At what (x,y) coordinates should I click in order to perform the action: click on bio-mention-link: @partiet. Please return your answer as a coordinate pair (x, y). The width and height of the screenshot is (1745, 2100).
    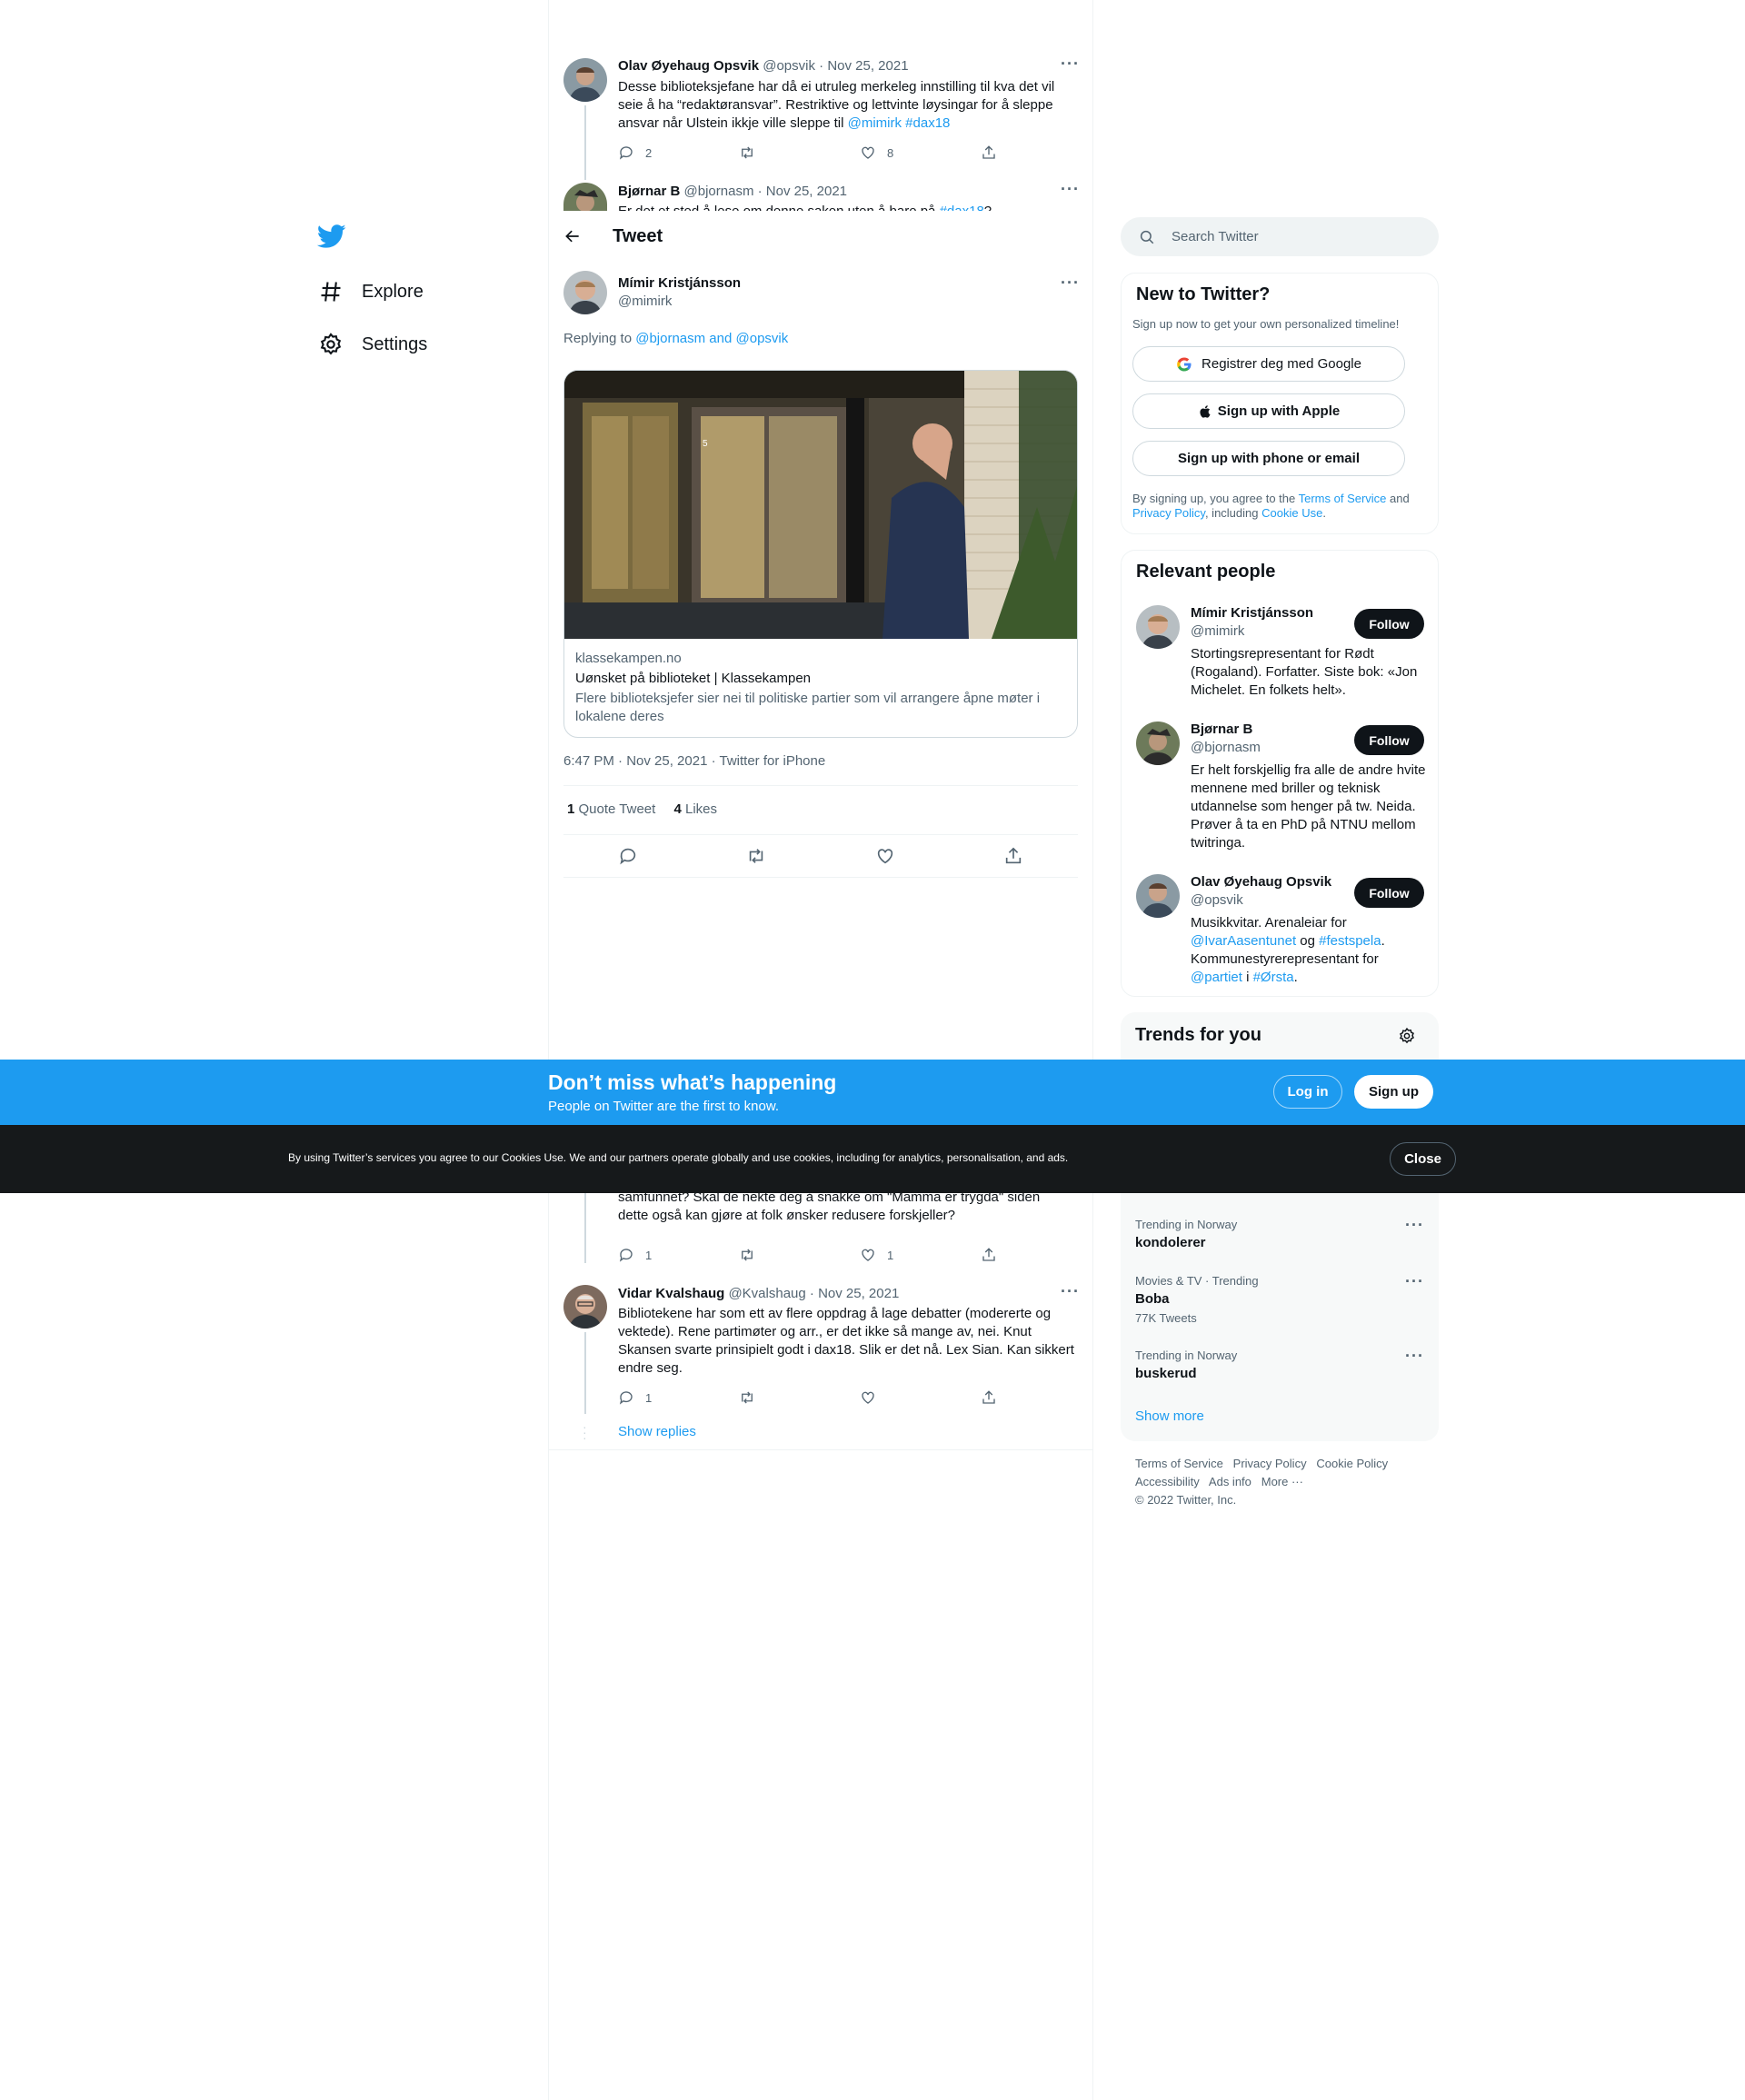
    Looking at the image, I should click on (1216, 977).